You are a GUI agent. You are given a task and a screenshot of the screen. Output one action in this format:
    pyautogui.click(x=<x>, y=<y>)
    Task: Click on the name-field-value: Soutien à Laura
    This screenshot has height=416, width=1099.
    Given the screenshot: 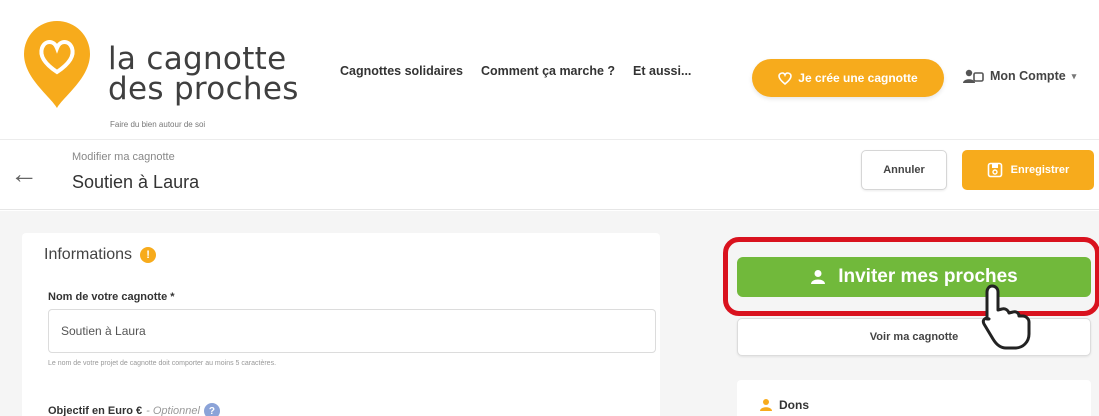 What is the action you would take?
    pyautogui.click(x=103, y=331)
    